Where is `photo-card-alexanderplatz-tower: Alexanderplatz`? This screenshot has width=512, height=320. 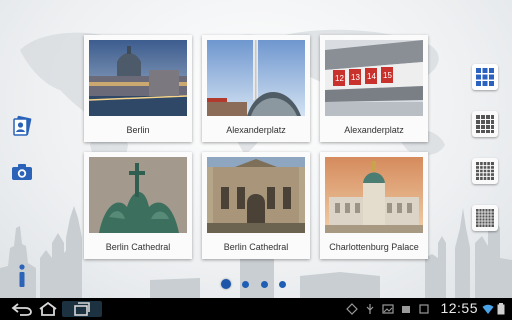
photo-card-alexanderplatz-tower: Alexanderplatz is located at coordinates (256, 88).